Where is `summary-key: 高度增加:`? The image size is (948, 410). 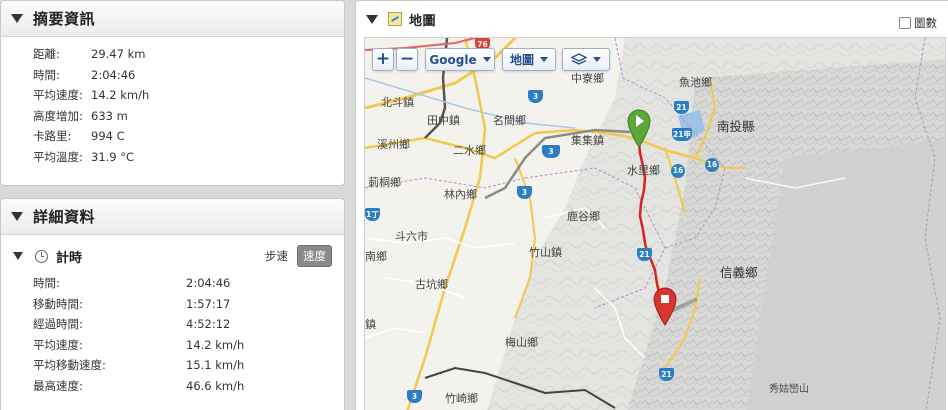 summary-key: 高度增加: is located at coordinates (58, 115).